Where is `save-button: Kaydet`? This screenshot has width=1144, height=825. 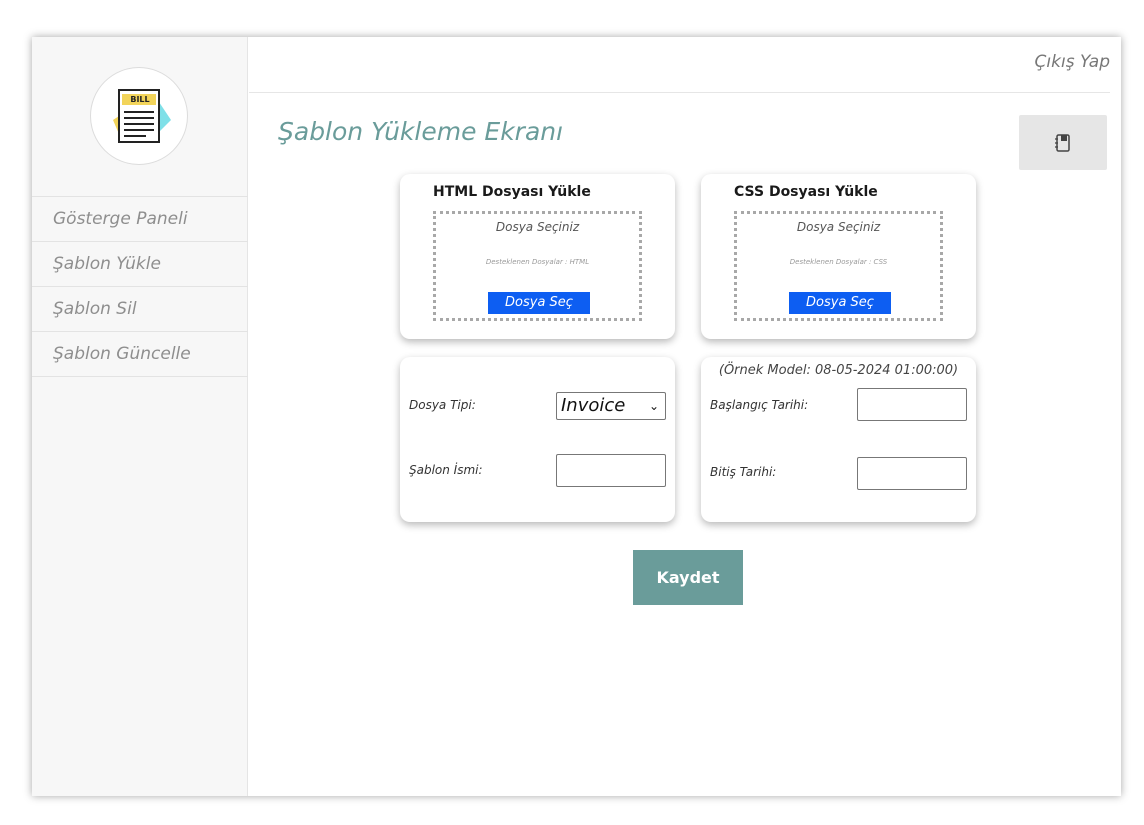
save-button: Kaydet is located at coordinates (688, 577).